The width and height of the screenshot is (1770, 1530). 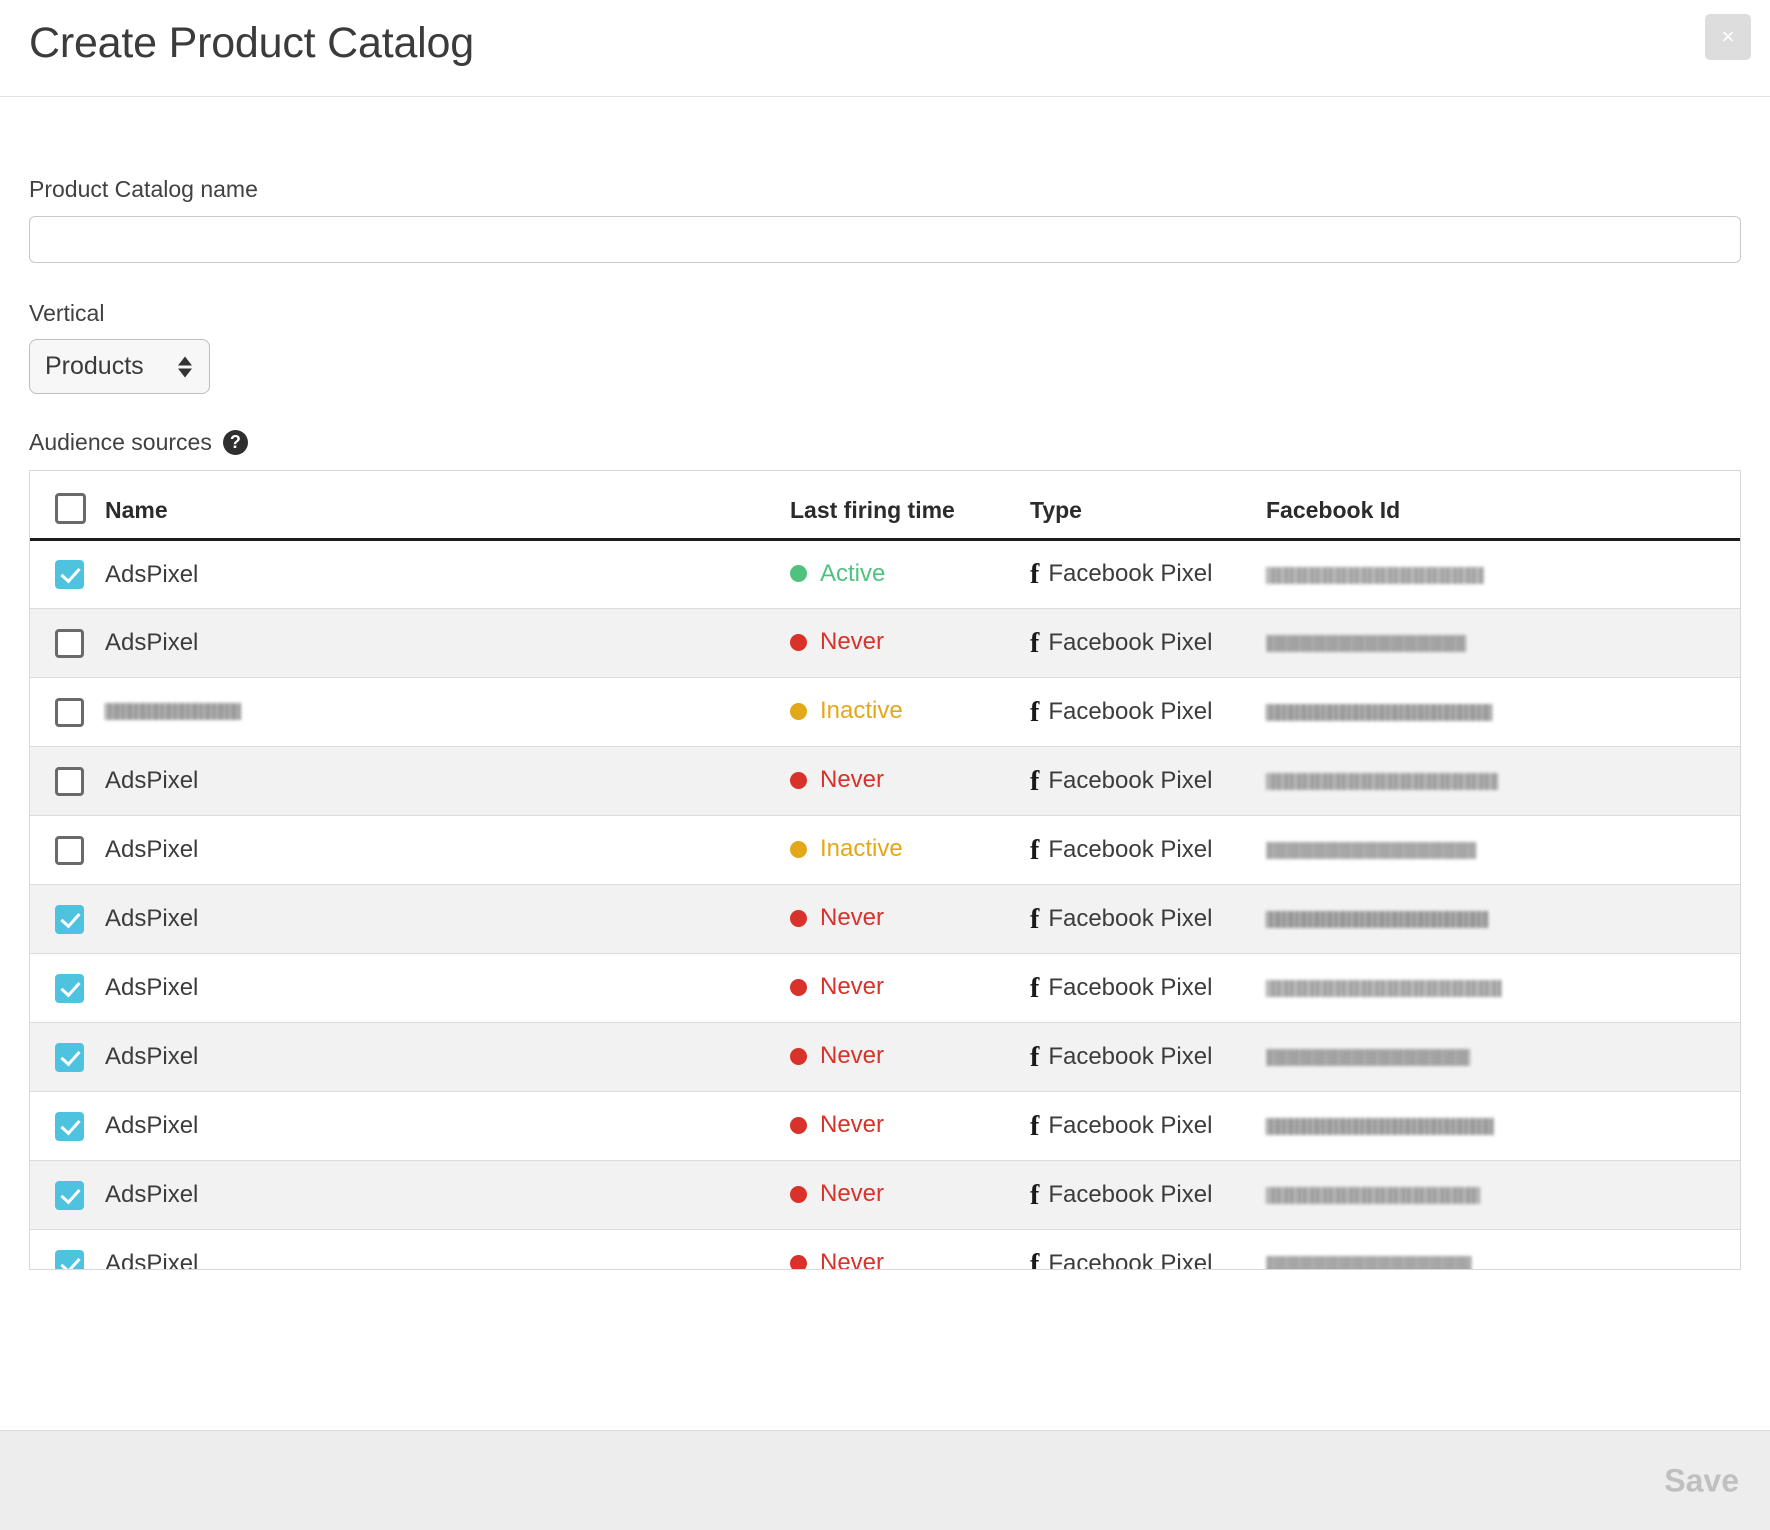 What do you see at coordinates (70, 508) in the screenshot?
I see `select-all-checkbox` at bounding box center [70, 508].